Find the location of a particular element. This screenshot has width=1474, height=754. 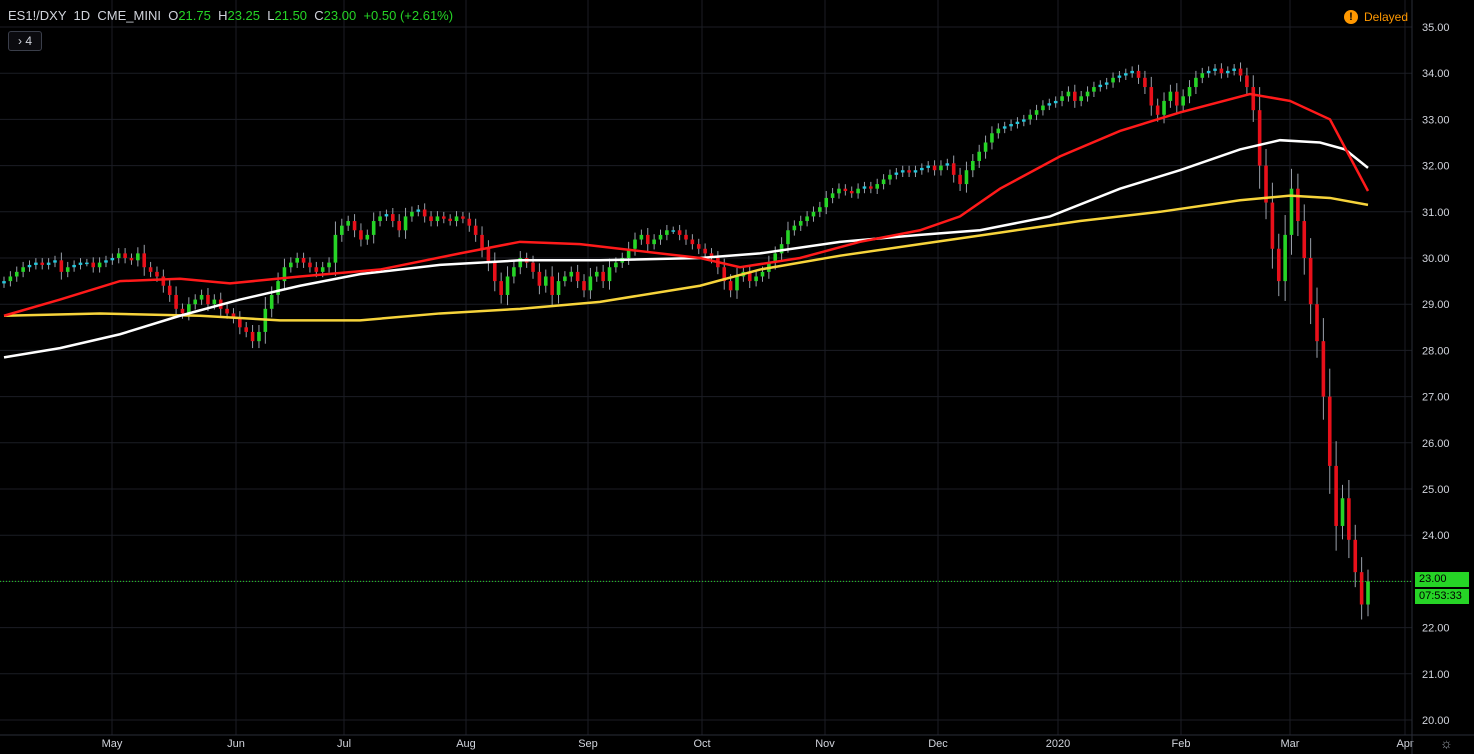

x-tick-label: Nov is located at coordinates (825, 744).